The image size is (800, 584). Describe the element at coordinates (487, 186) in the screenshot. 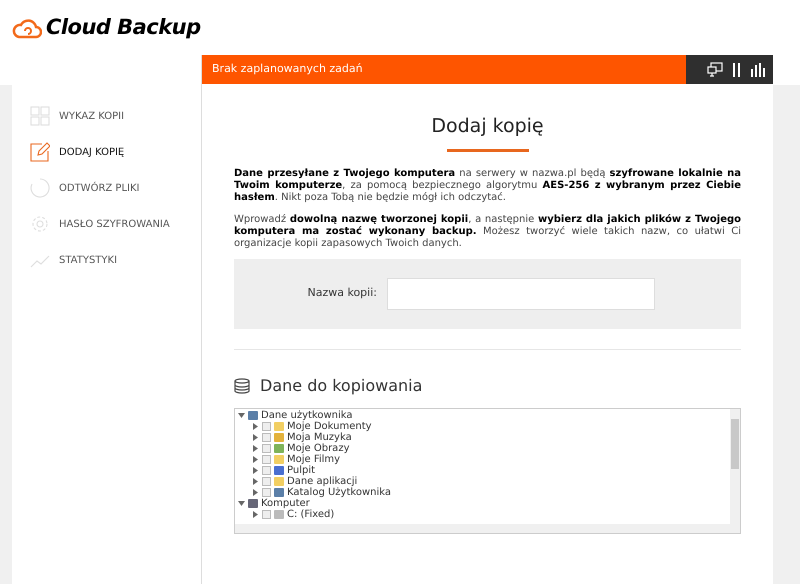

I see `description-paragraph: Dane przesyłane z Twojego komputera na serwery w nazwa.pl będą szyfrowane lokalnie na Twoim komputerze, za pomocą bezpiecznego algorytmu AES-256 z wybranym przez Ciebie hasłem. Nikt poza Tobą nie będzie mógł ich odczytać.` at that location.